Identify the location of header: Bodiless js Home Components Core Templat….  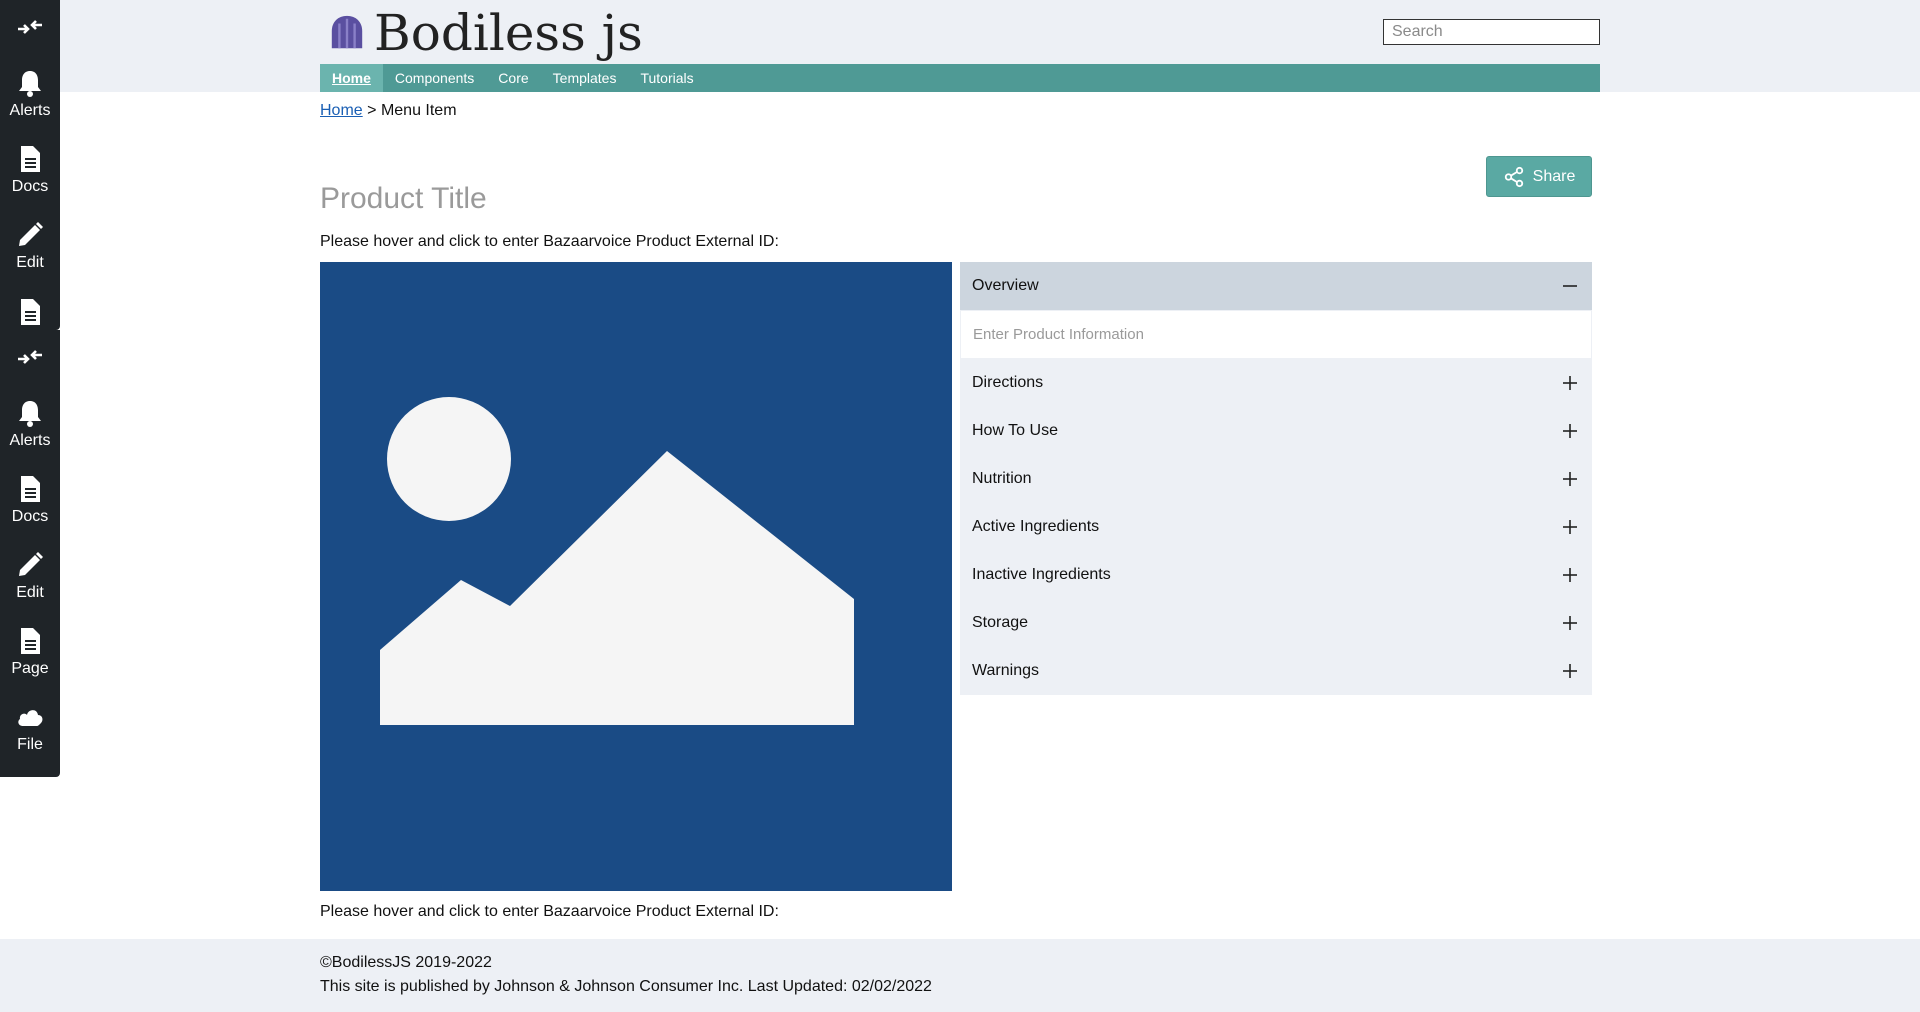
(960, 46).